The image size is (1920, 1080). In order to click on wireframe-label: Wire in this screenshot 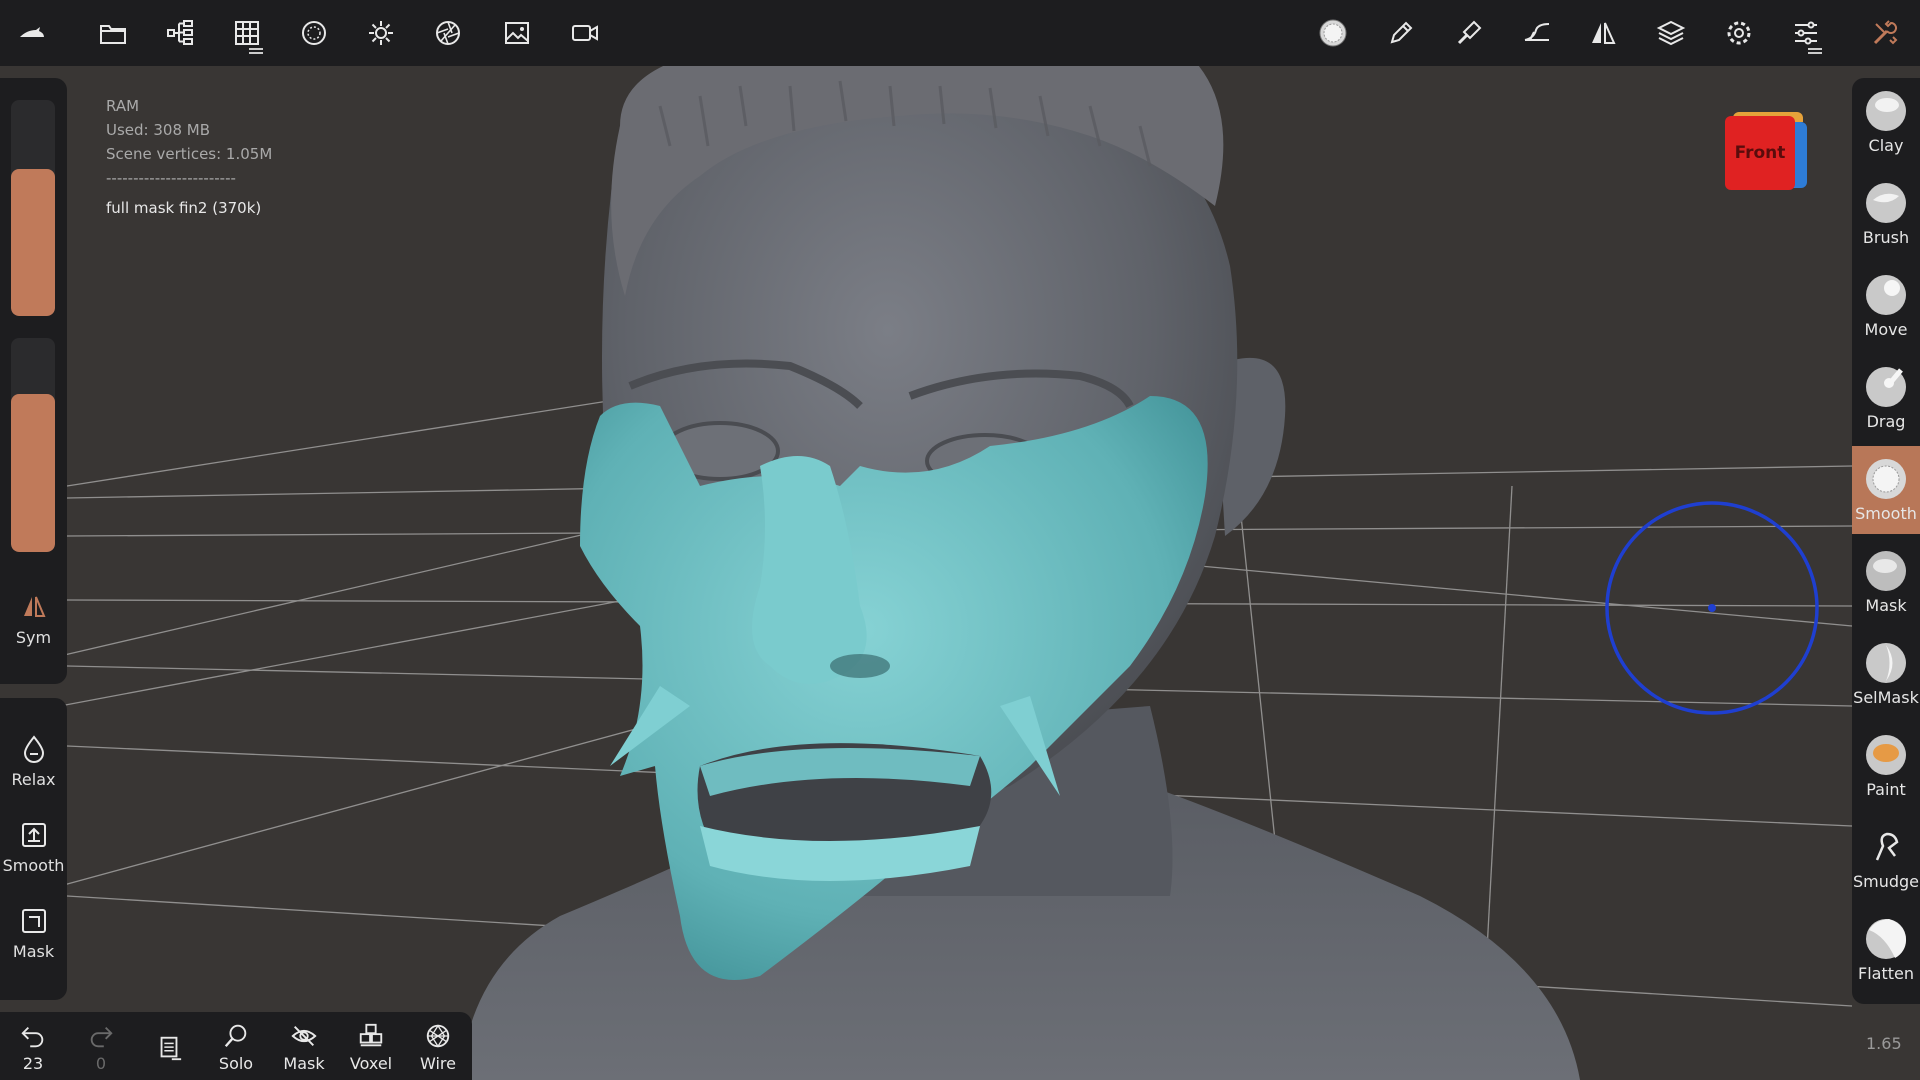, I will do `click(438, 1063)`.